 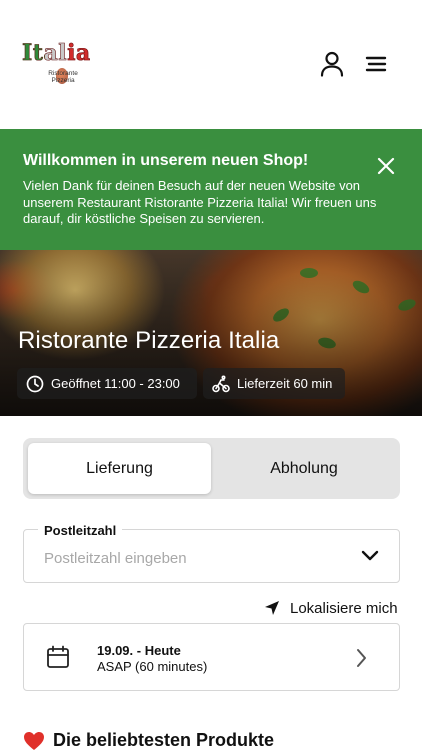 I want to click on locate-me-label: Lokalisiere mich, so click(x=344, y=608).